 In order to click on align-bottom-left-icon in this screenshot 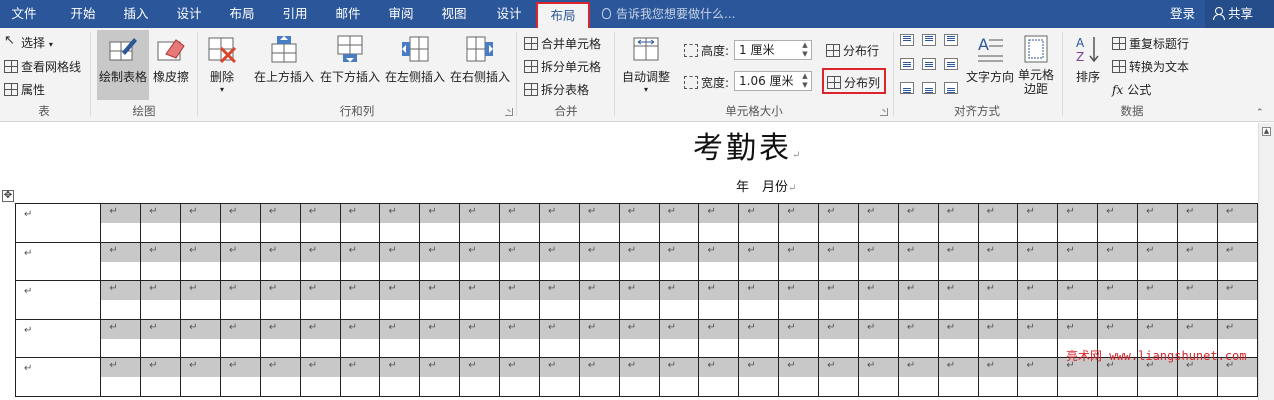, I will do `click(907, 88)`.